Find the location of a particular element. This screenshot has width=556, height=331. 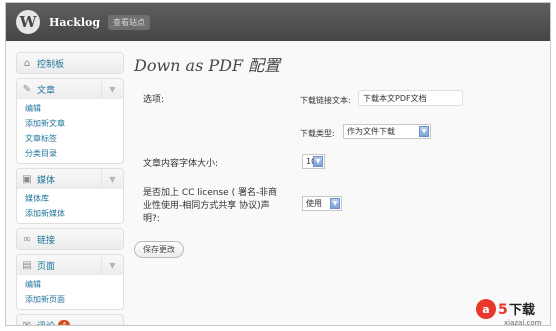

menu-media: ▣ 媒体 ▼ 媒体库 添加新媒体 is located at coordinates (70, 196).